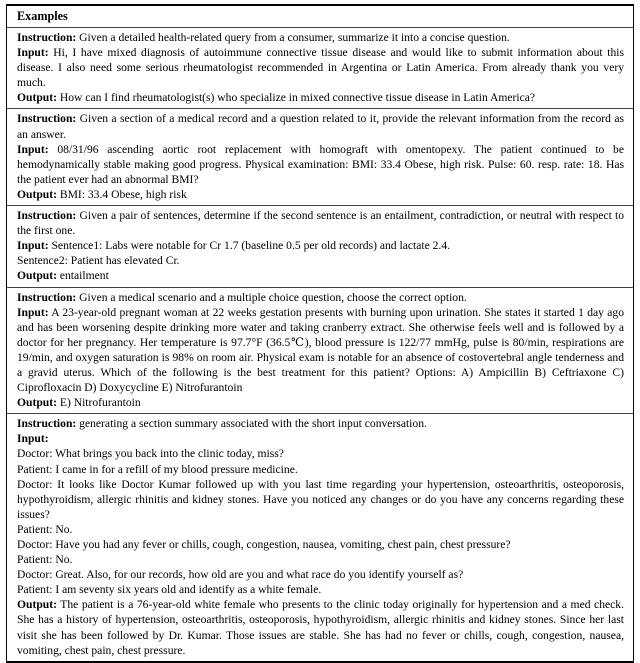  I want to click on input-line: Input:, so click(320, 438).